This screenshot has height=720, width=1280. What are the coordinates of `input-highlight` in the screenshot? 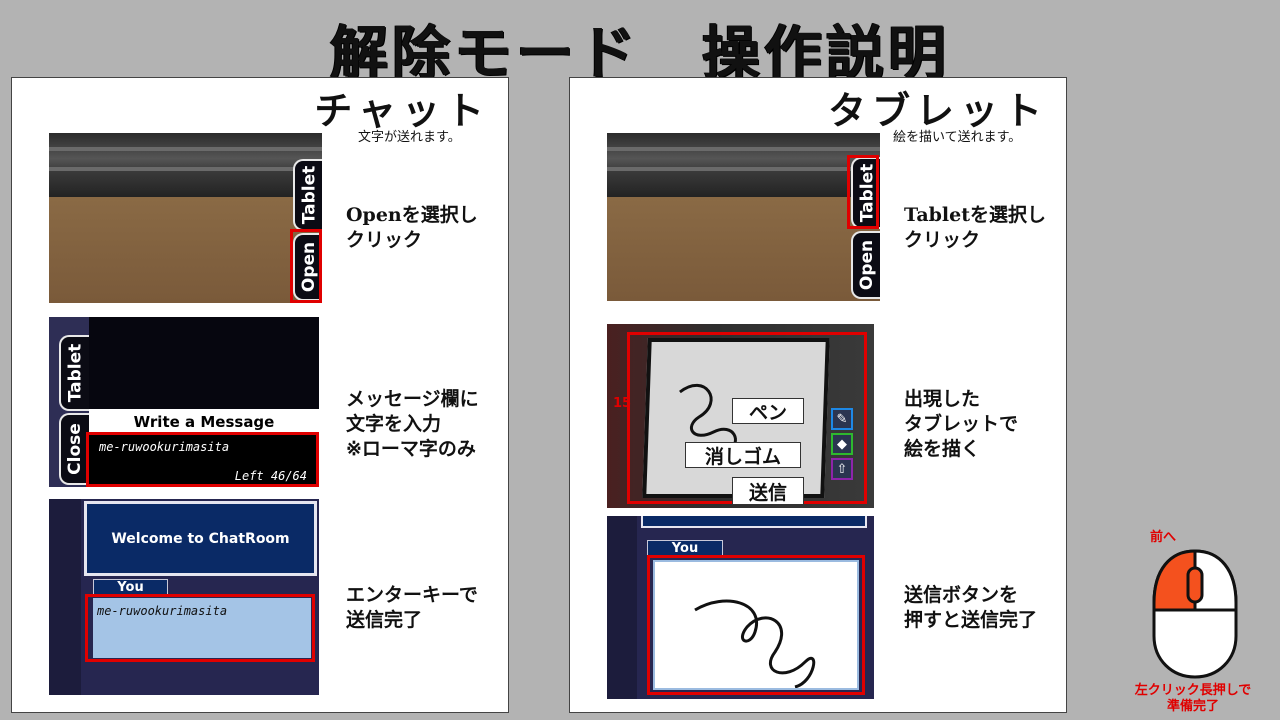 It's located at (202, 459).